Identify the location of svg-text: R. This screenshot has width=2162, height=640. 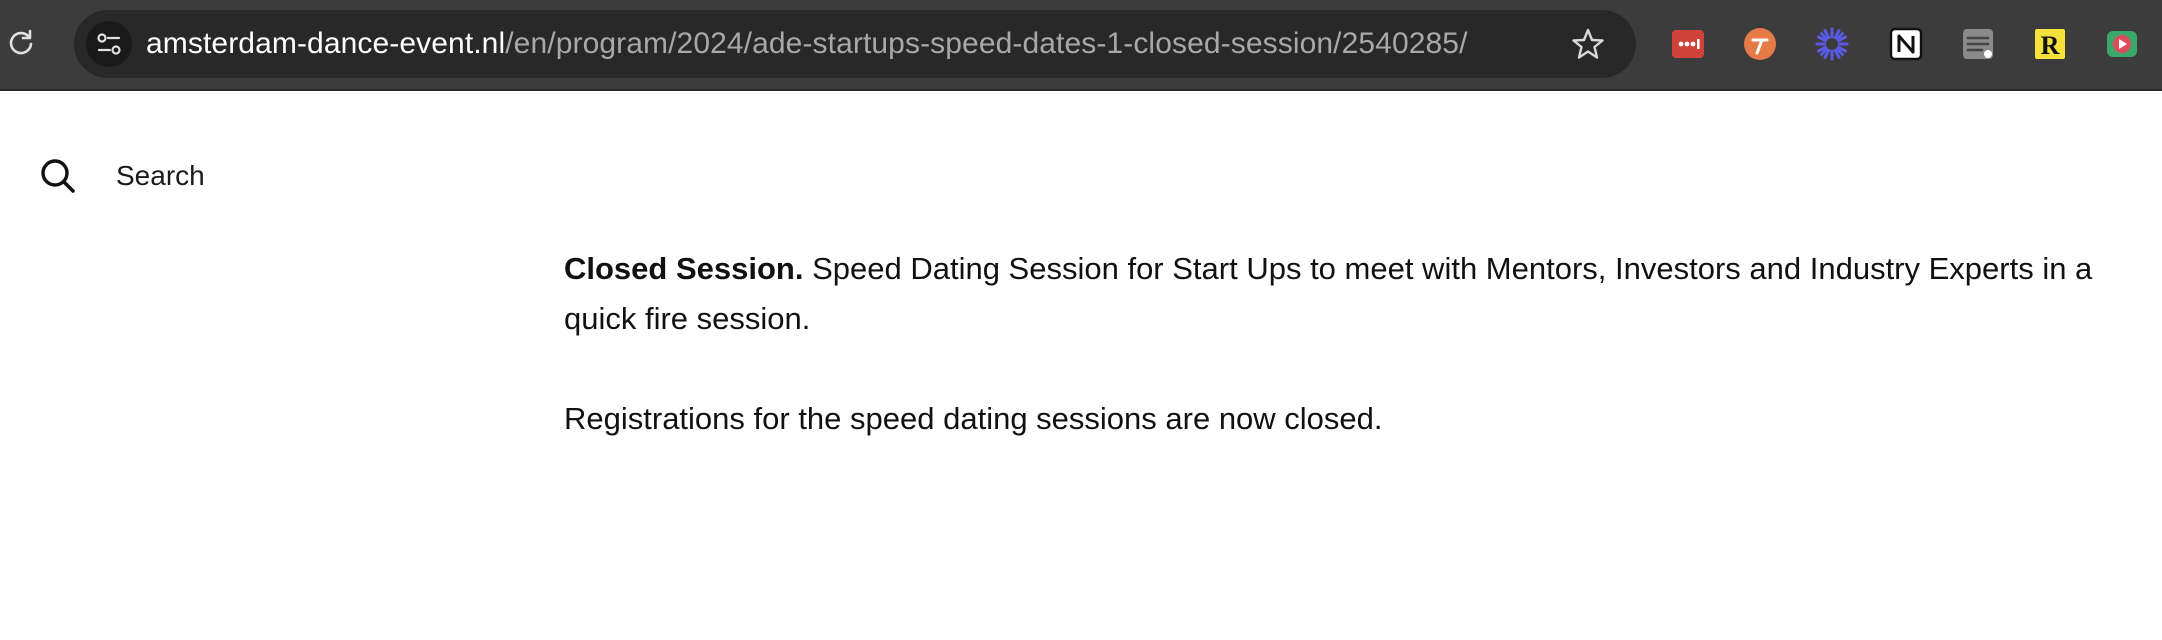
(2050, 45).